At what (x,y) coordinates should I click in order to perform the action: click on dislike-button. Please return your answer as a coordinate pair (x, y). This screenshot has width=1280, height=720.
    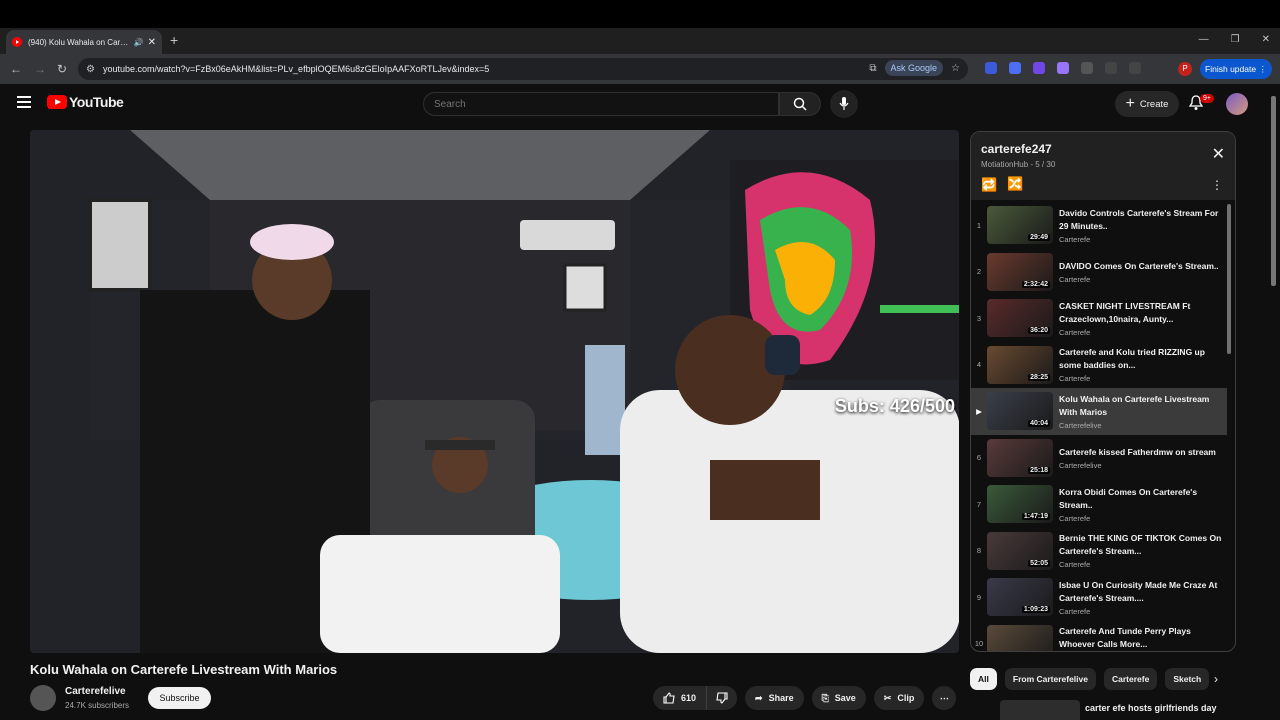
    Looking at the image, I should click on (722, 698).